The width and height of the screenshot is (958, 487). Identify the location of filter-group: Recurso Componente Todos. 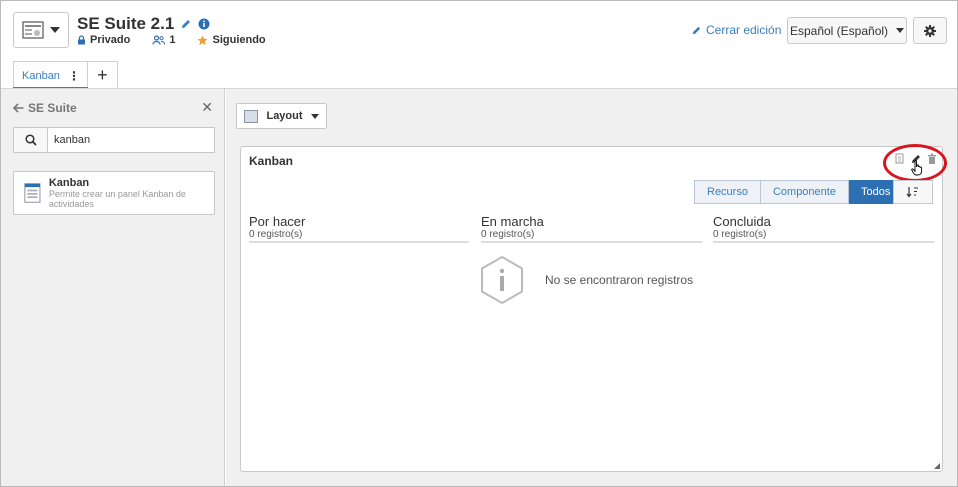
(799, 192).